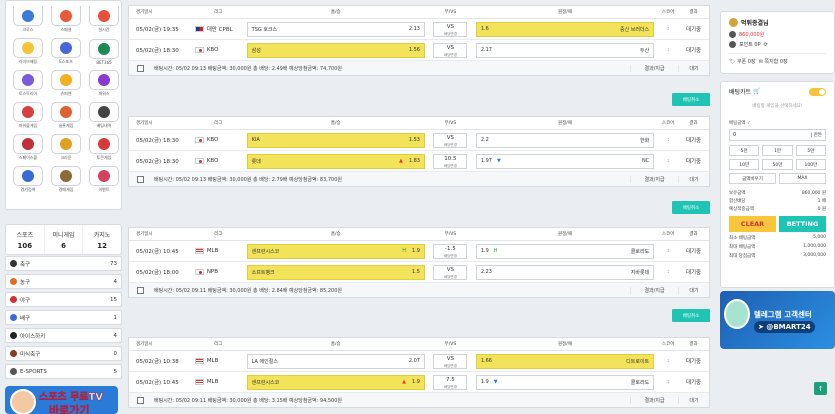 The width and height of the screenshot is (835, 414). What do you see at coordinates (773, 62) in the screenshot?
I see `note-link: ✉ 쪽지함 0장` at bounding box center [773, 62].